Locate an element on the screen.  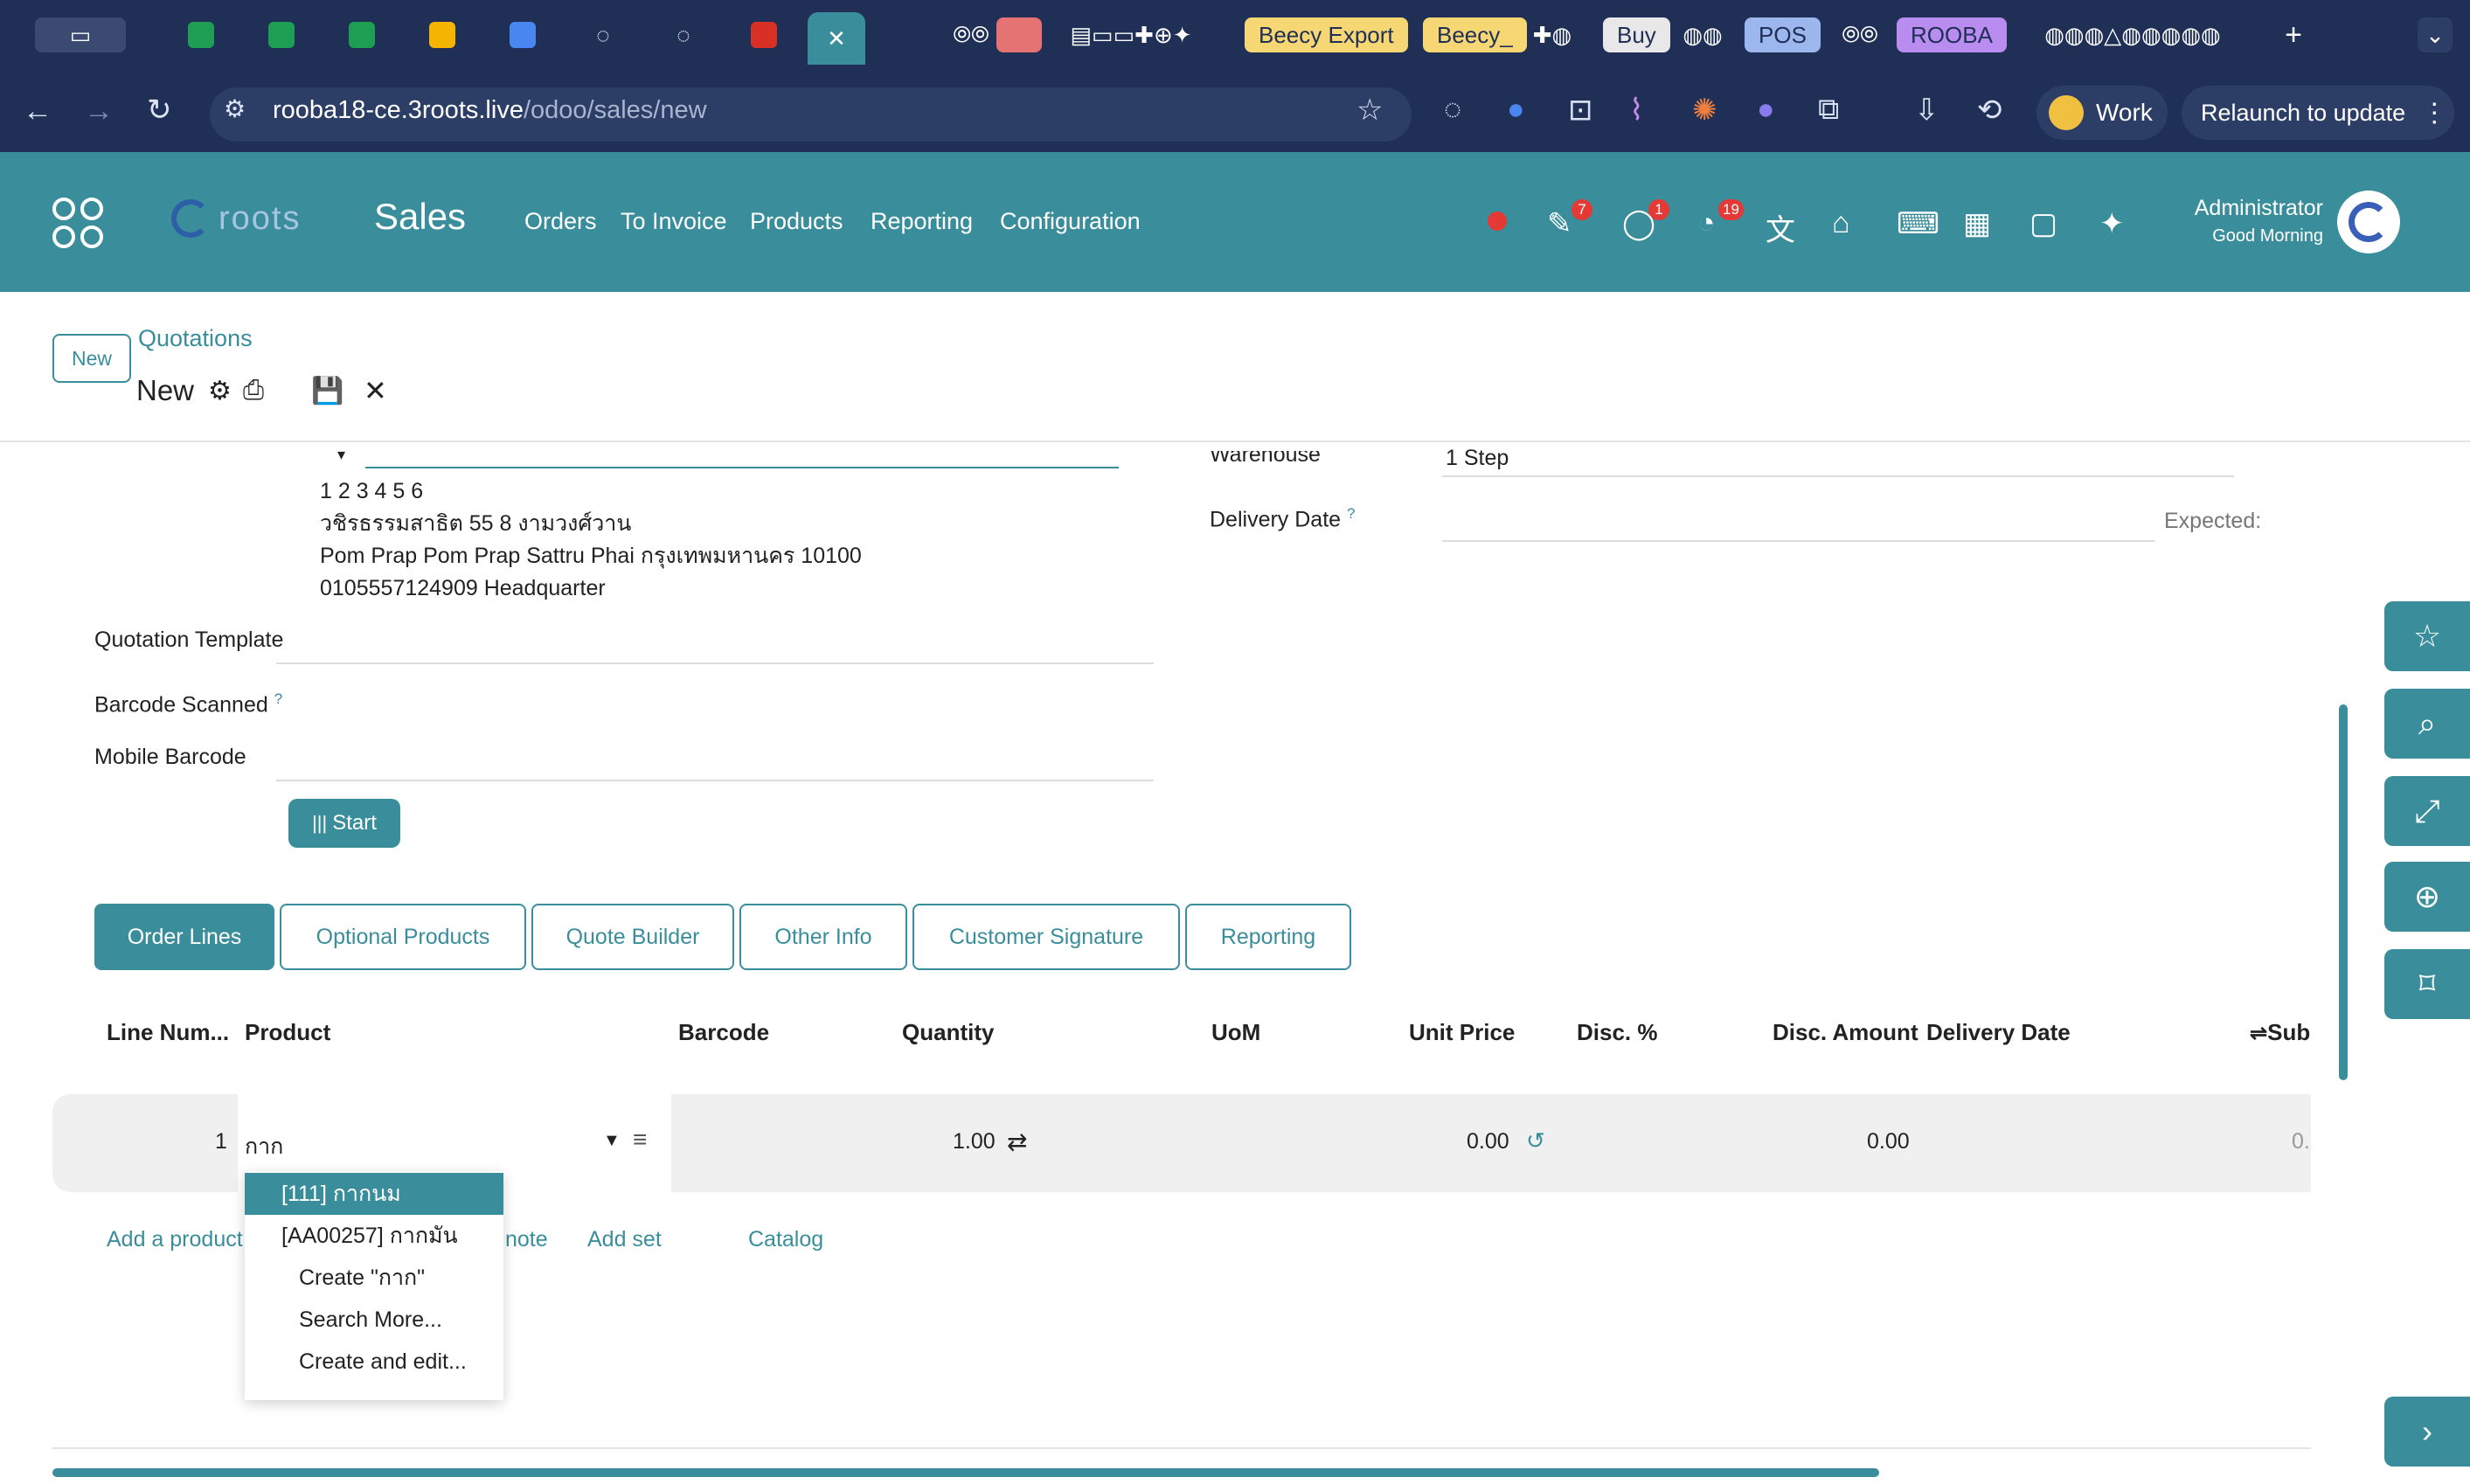
swap-arrows-icon: ⇄ is located at coordinates (1017, 1141).